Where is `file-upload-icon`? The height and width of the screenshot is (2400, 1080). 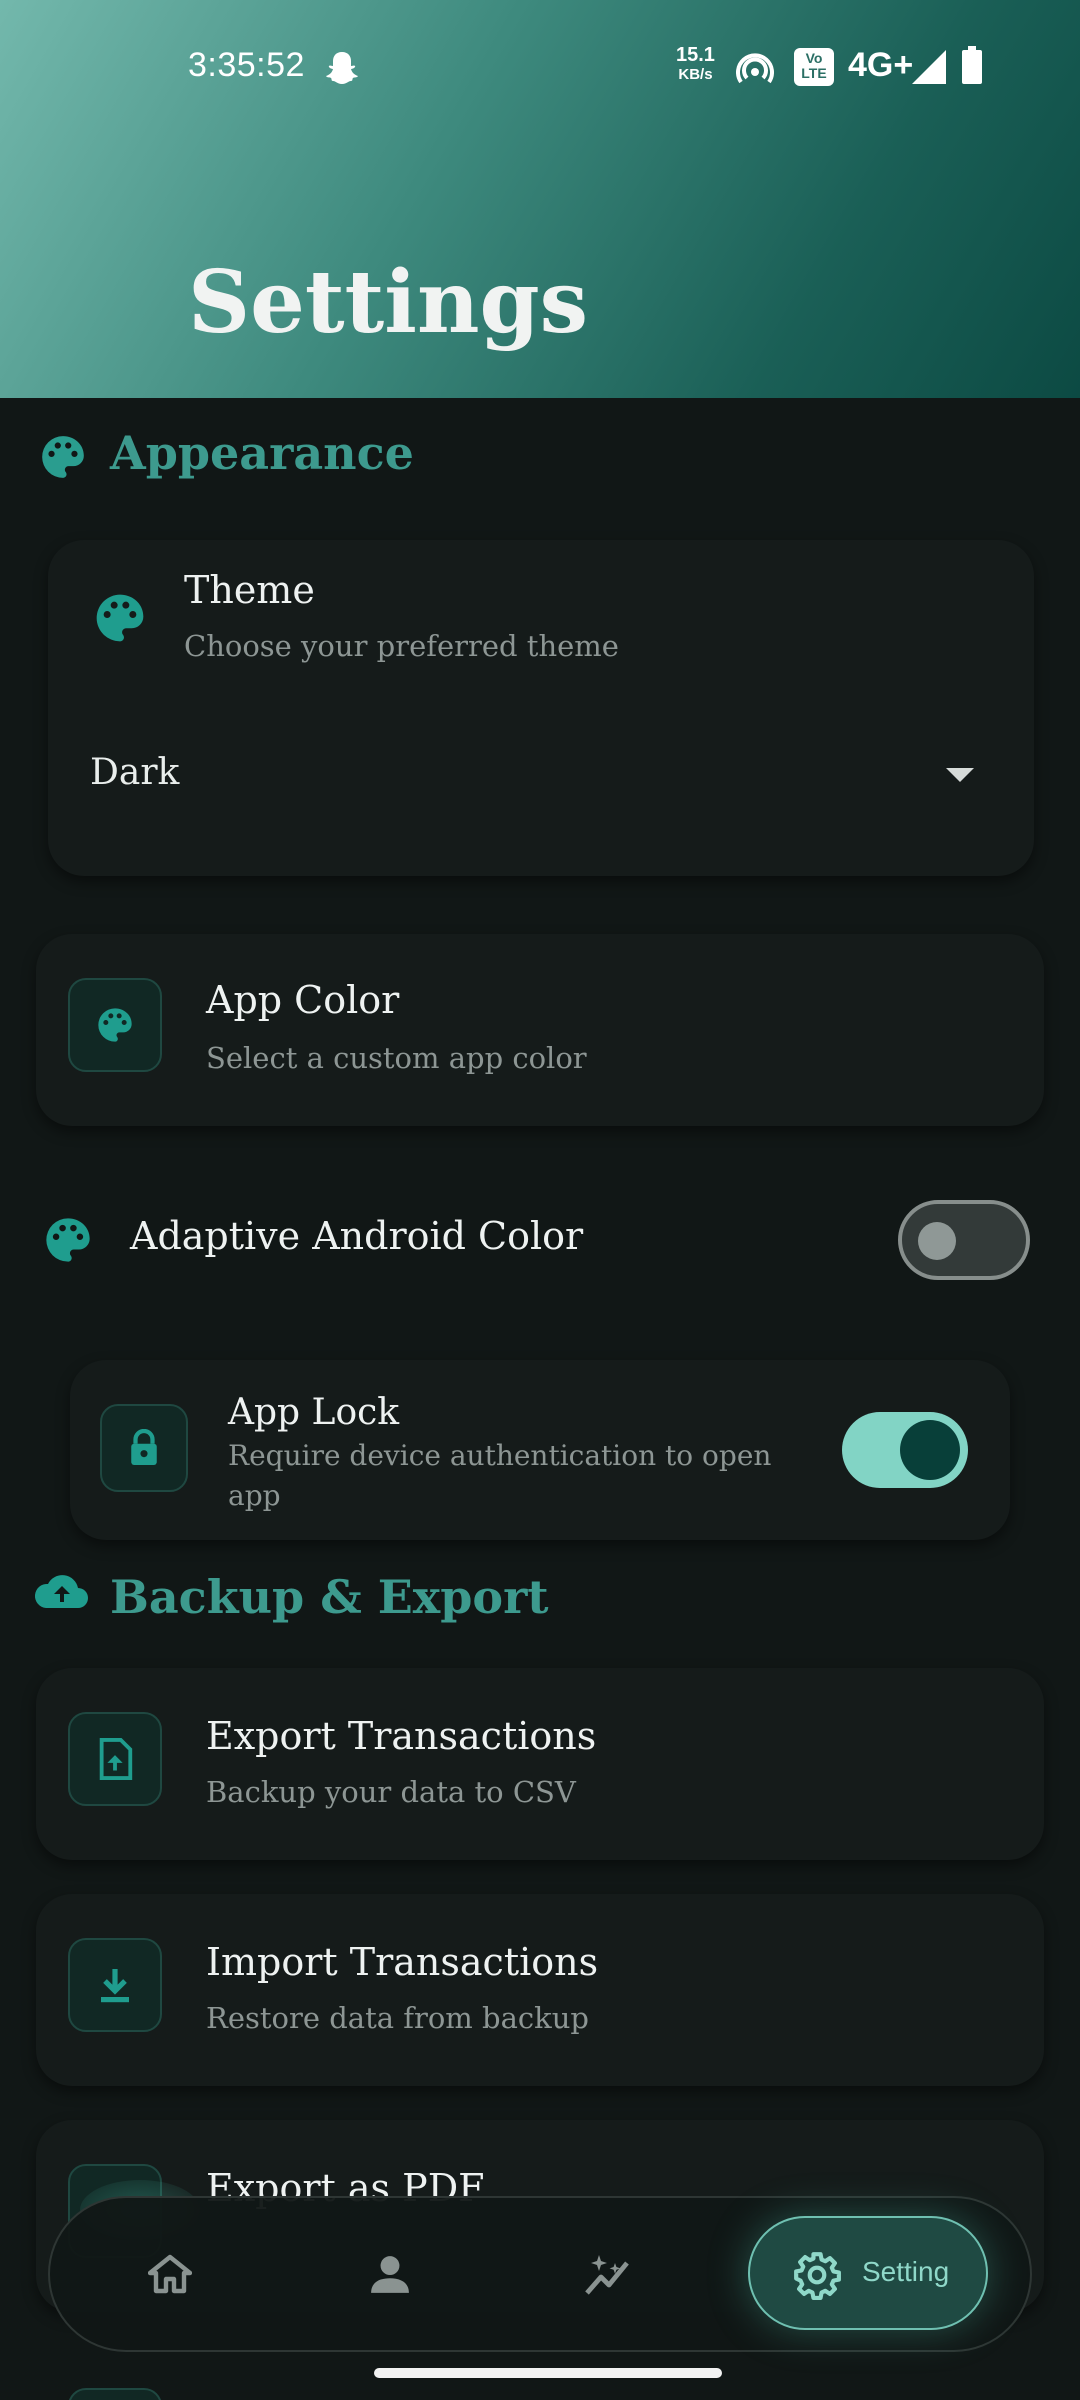 file-upload-icon is located at coordinates (116, 1759).